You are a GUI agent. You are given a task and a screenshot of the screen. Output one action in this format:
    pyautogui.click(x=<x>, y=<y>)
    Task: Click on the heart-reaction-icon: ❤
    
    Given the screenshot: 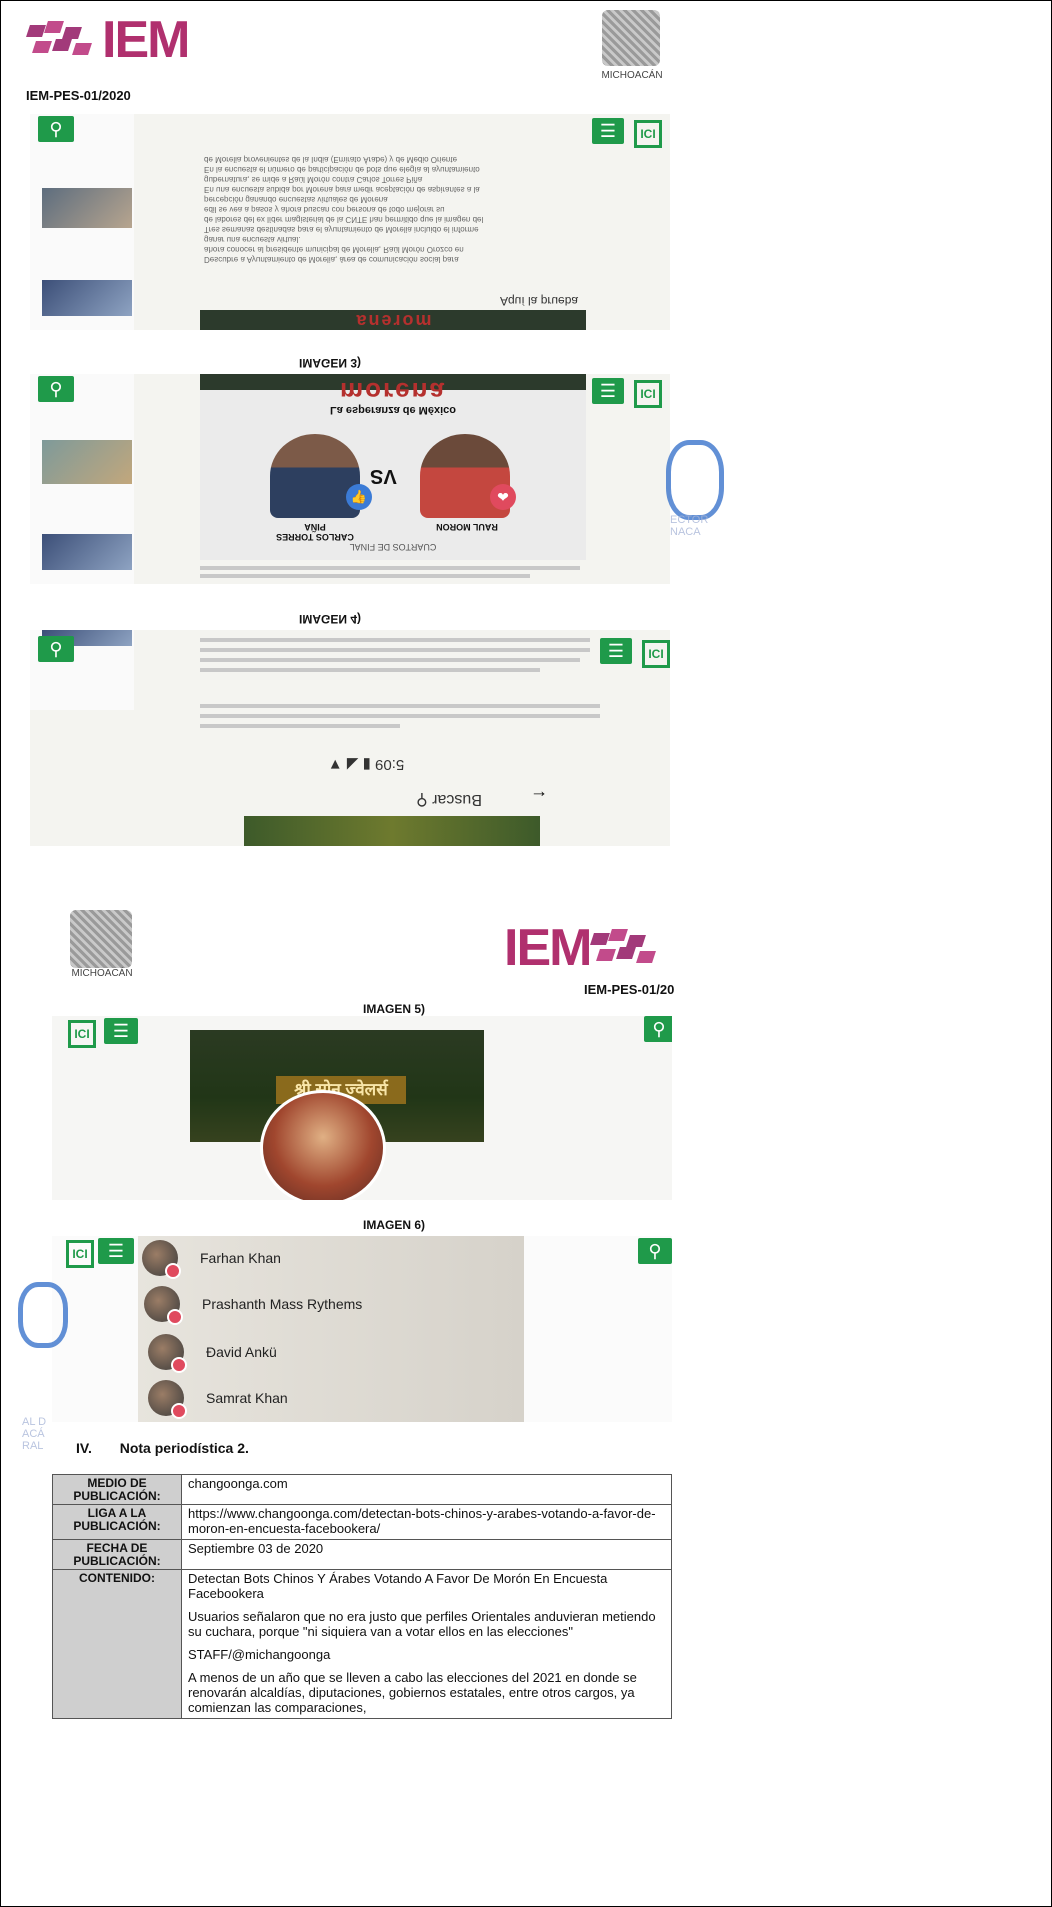 What is the action you would take?
    pyautogui.click(x=503, y=497)
    